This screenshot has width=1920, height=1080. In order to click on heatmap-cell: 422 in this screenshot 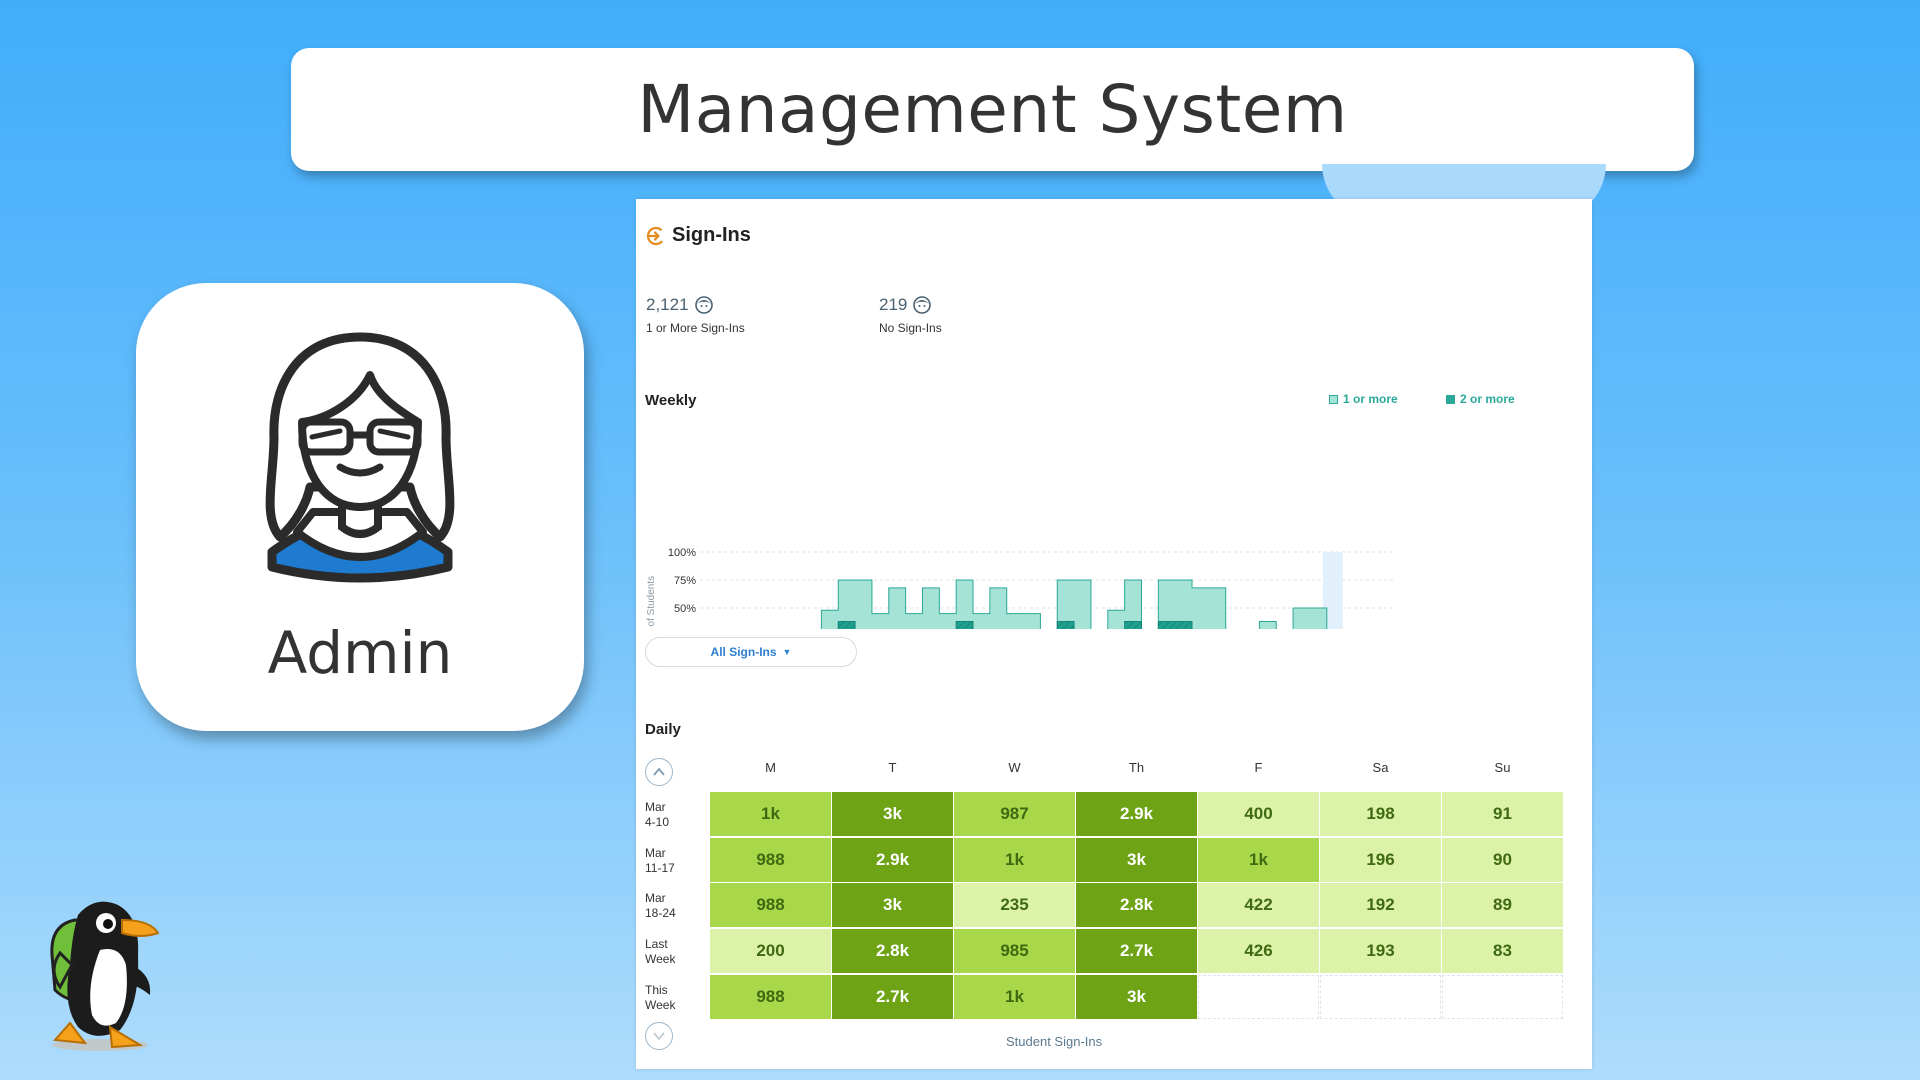, I will do `click(1258, 905)`.